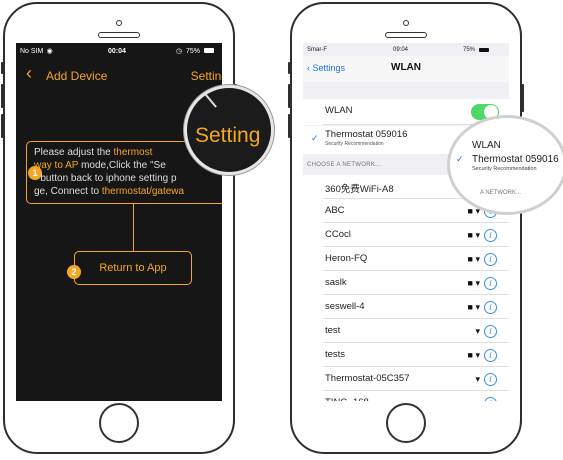  Describe the element at coordinates (206, 76) in the screenshot. I see `setting-button: Setting` at that location.